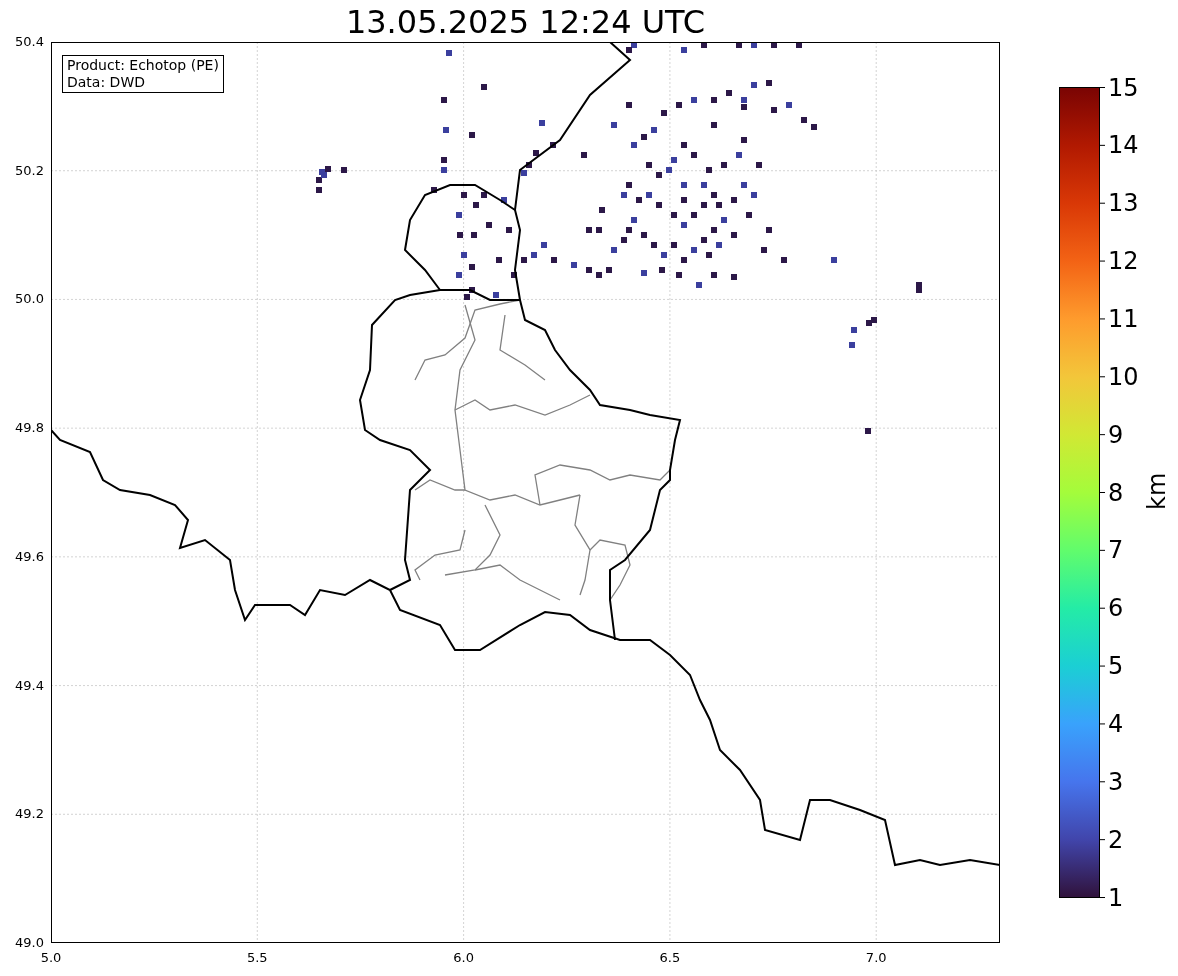 The height and width of the screenshot is (976, 1178). What do you see at coordinates (29, 943) in the screenshot?
I see `y-tick-label: 49.0` at bounding box center [29, 943].